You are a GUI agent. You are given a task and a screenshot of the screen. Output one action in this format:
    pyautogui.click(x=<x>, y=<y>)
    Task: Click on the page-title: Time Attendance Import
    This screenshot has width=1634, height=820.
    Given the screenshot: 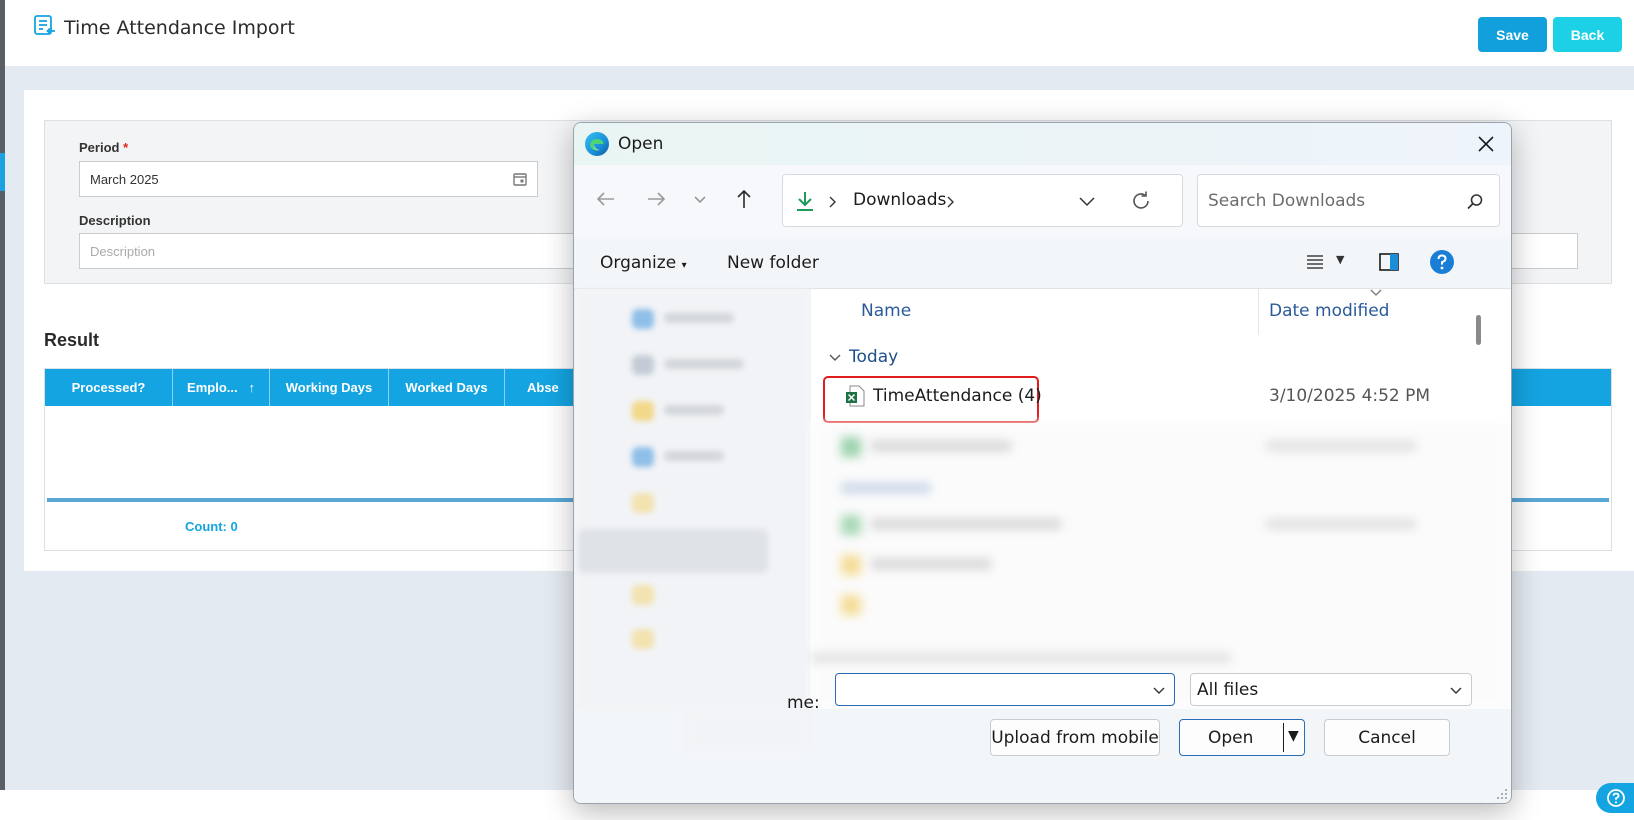 What is the action you would take?
    pyautogui.click(x=179, y=28)
    